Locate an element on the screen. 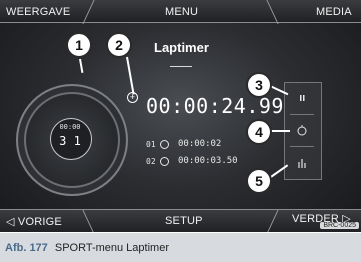  tab-media: MEDIA is located at coordinates (334, 12).